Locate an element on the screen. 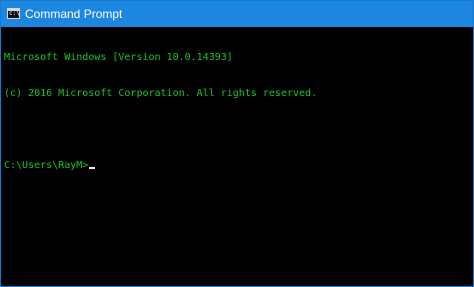 The width and height of the screenshot is (474, 287). console-line-blank is located at coordinates (237, 130).